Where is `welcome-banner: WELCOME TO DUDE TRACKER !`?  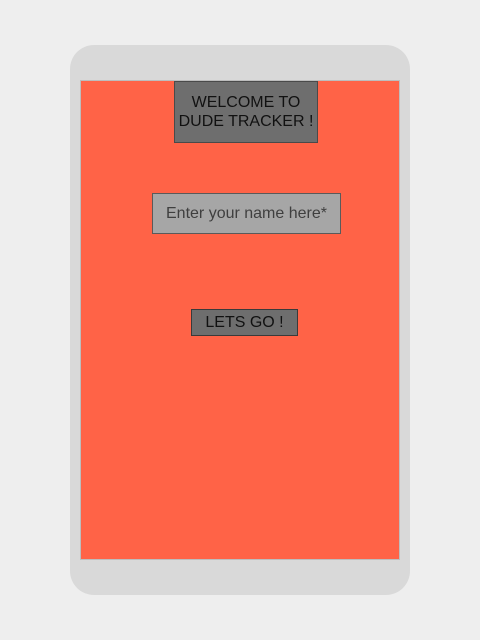 welcome-banner: WELCOME TO DUDE TRACKER ! is located at coordinates (246, 112).